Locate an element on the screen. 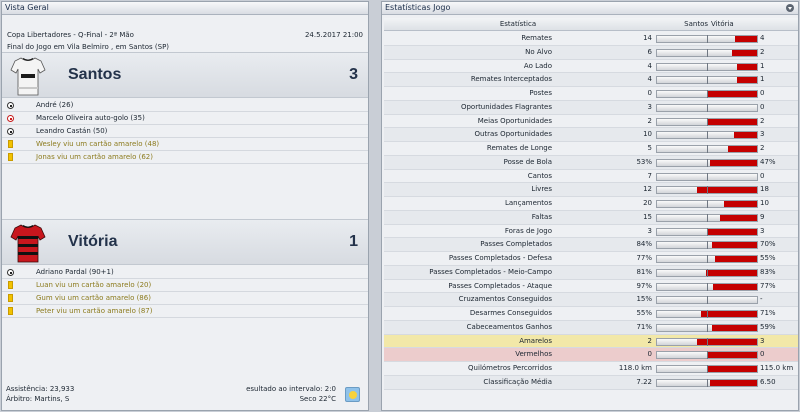 The height and width of the screenshot is (412, 800). stat-away-value: 59% is located at coordinates (768, 326).